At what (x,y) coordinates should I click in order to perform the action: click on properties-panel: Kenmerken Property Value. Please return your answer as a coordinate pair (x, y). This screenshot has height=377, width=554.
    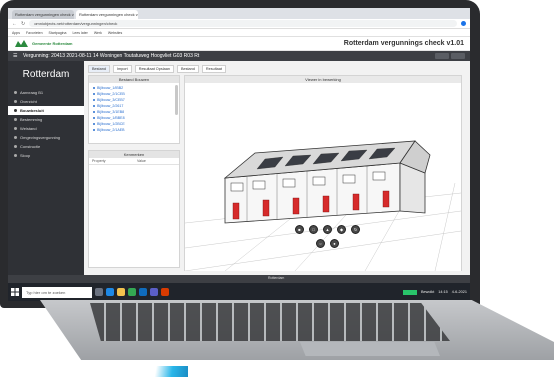
    Looking at the image, I should click on (134, 209).